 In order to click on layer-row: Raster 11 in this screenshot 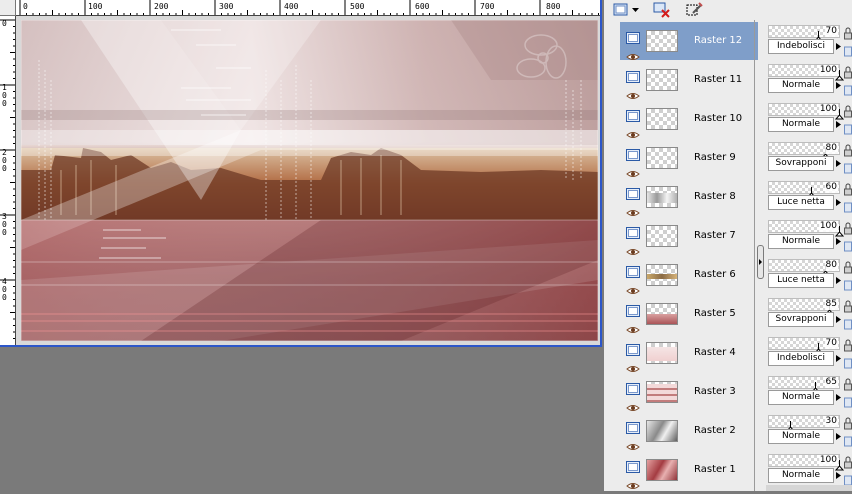, I will do `click(689, 80)`.